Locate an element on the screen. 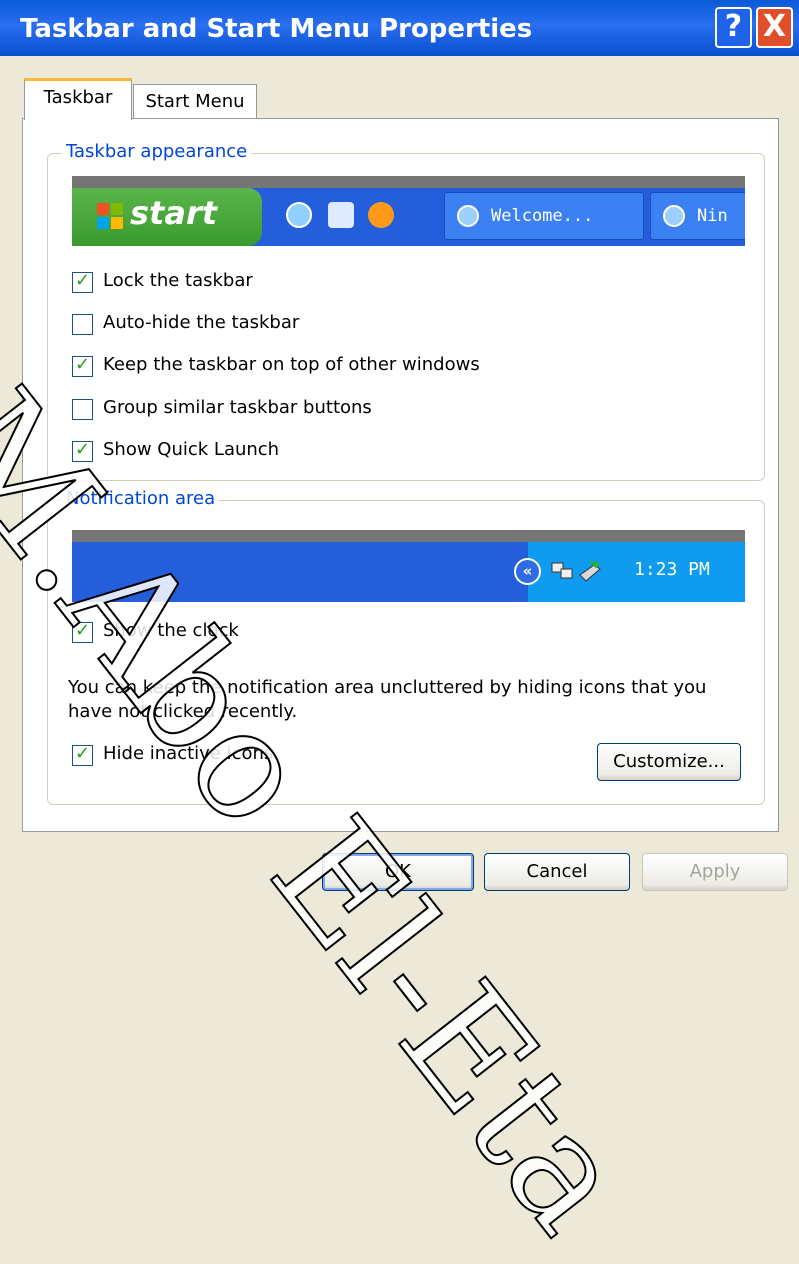 This screenshot has height=1264, width=799. help-button: ? is located at coordinates (733, 27).